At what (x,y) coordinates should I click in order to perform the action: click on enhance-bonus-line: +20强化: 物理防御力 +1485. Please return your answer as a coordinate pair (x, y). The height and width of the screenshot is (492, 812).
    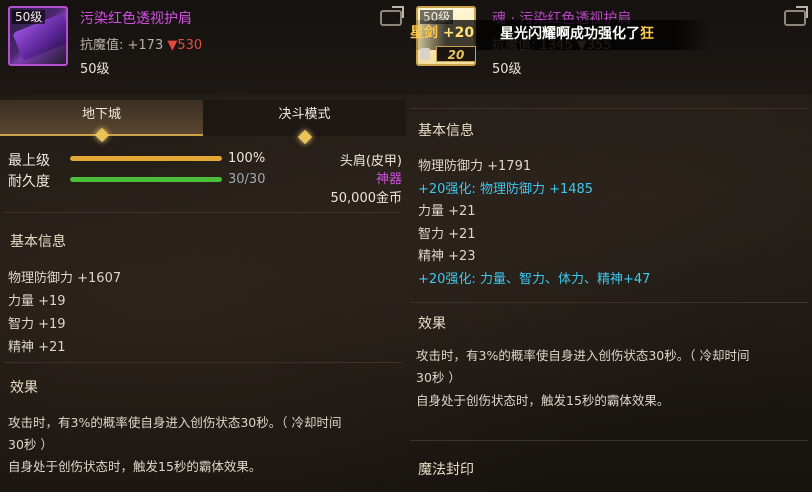
    Looking at the image, I should click on (506, 189).